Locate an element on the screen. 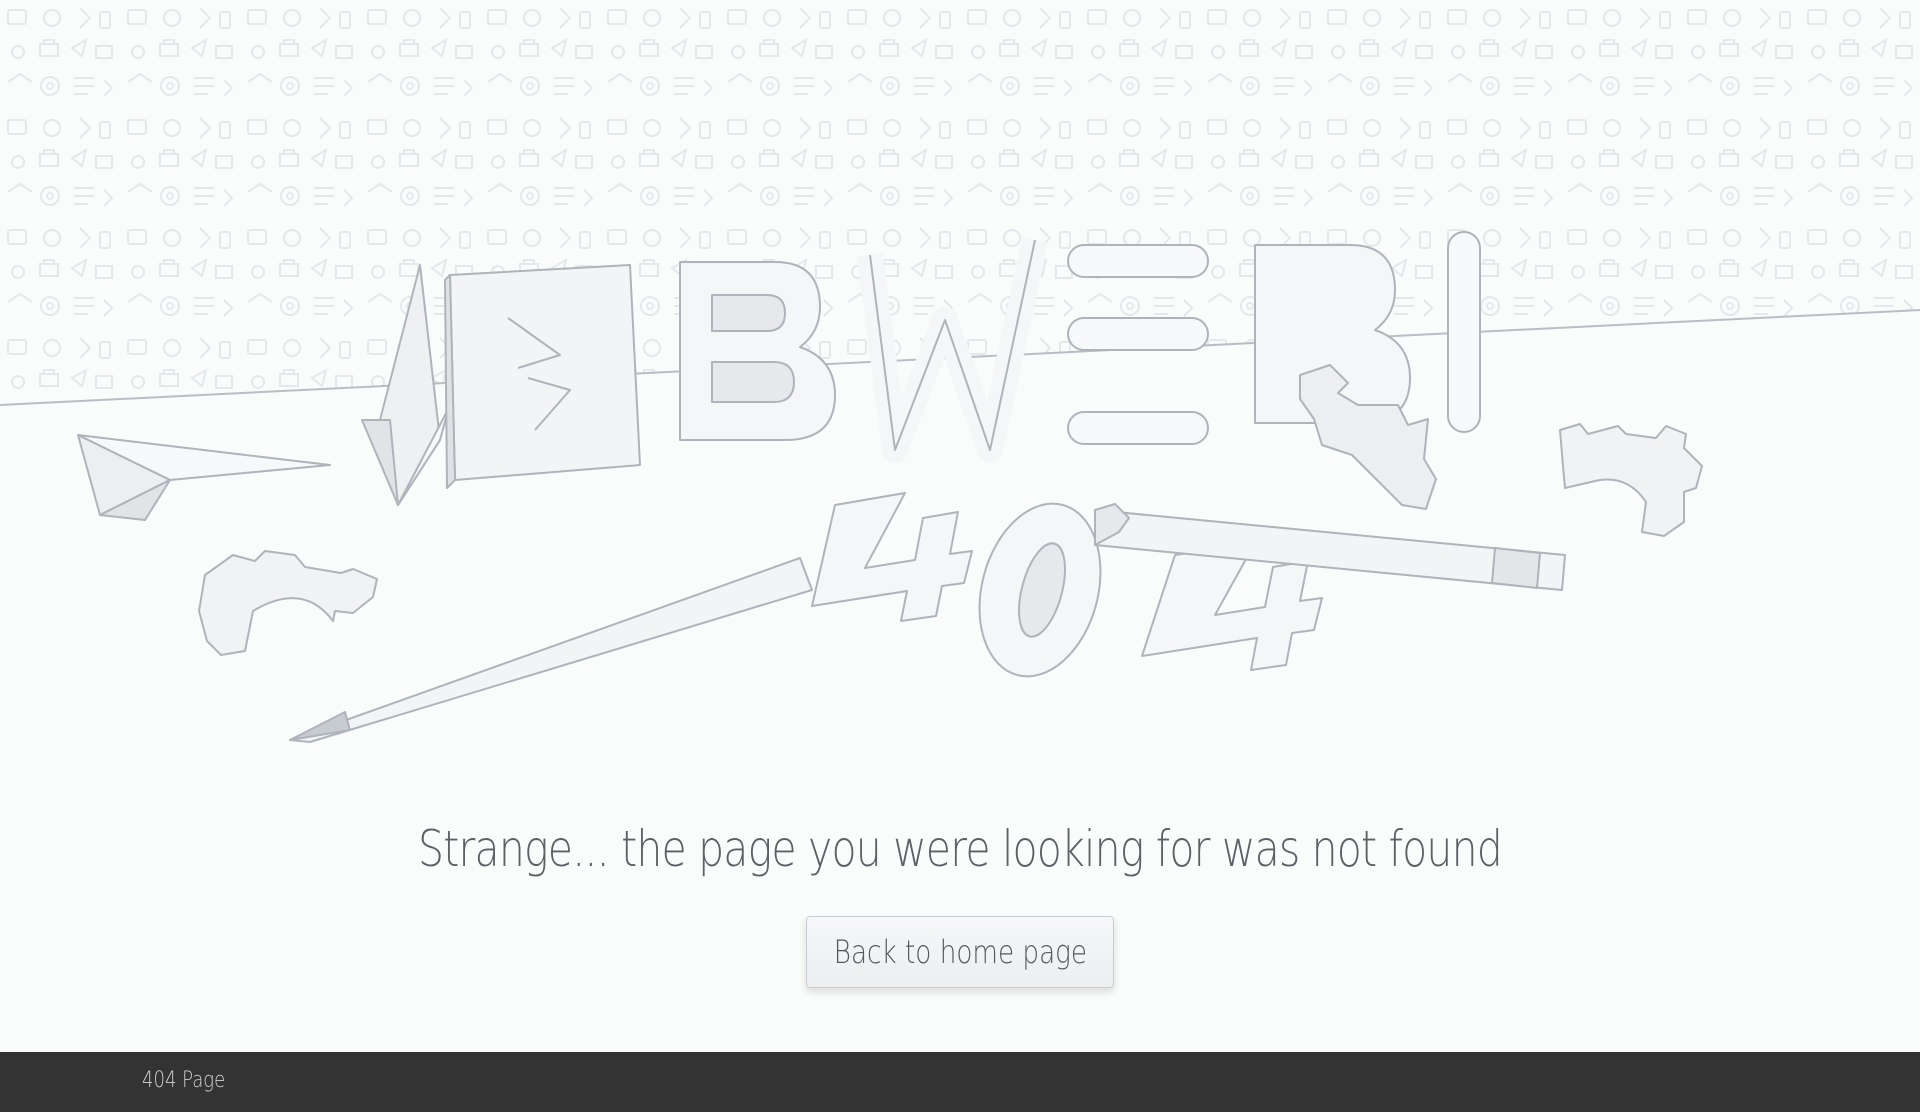  back-to-home-label: Back to home page is located at coordinates (960, 952).